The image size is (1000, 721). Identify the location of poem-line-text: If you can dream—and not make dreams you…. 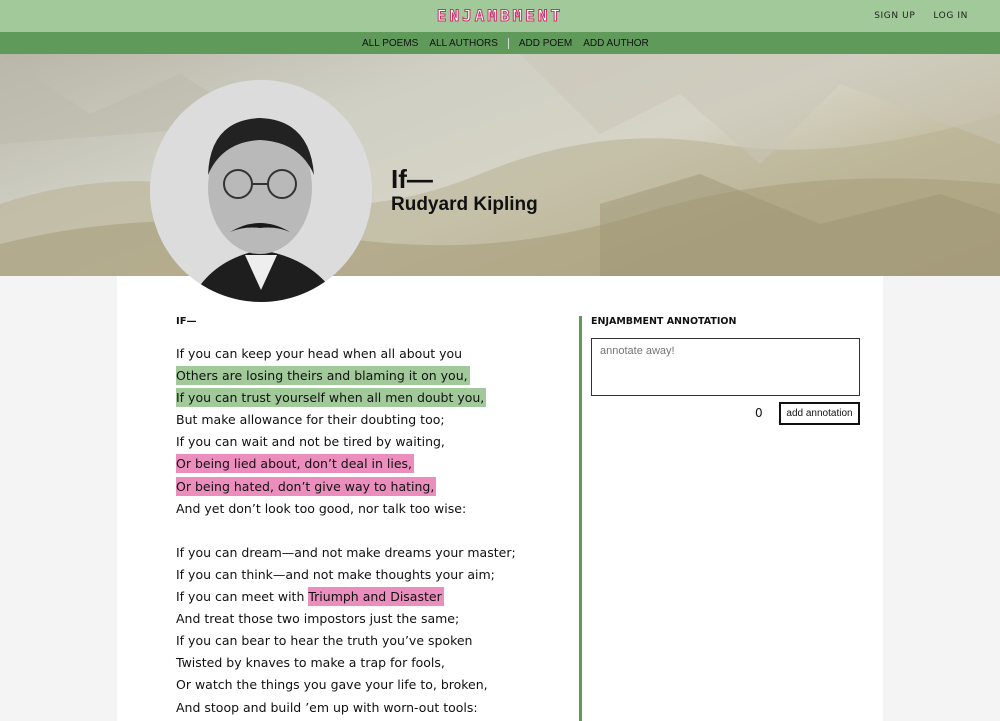
(346, 552).